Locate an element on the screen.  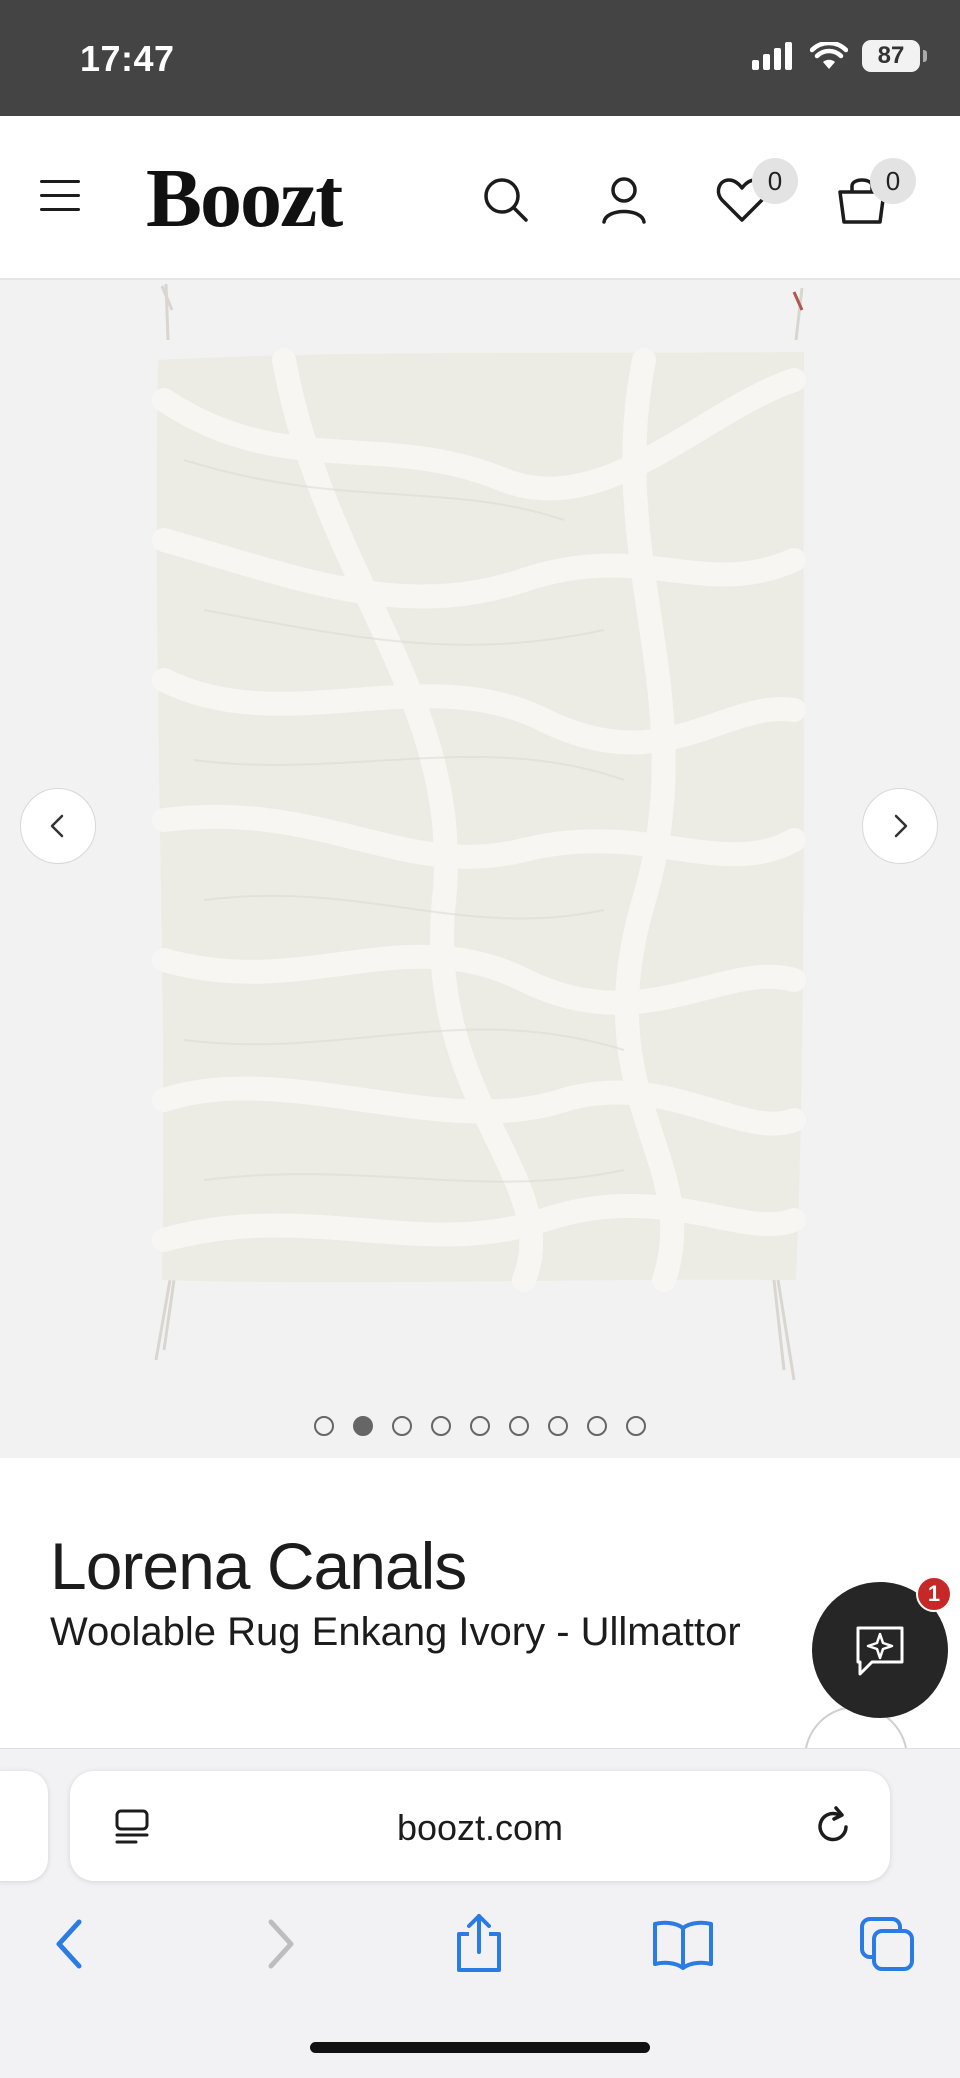
next-image-button is located at coordinates (900, 826).